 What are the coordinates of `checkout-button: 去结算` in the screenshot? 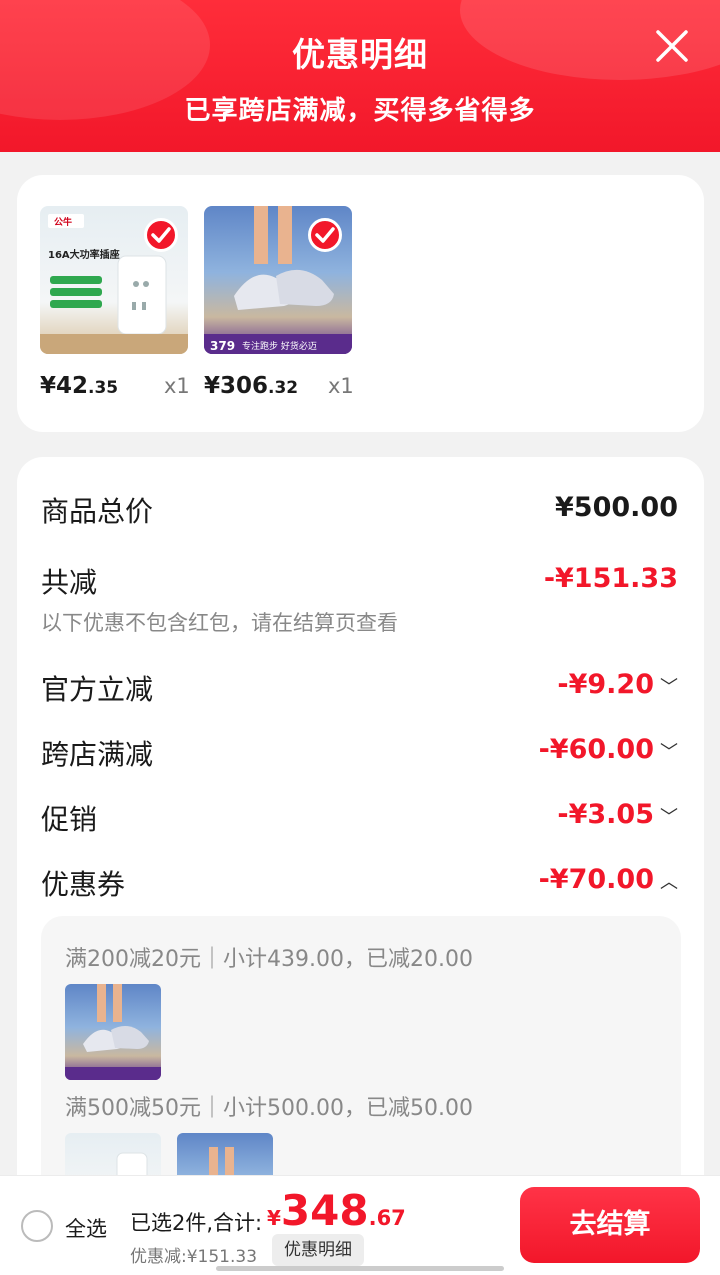 It's located at (610, 1225).